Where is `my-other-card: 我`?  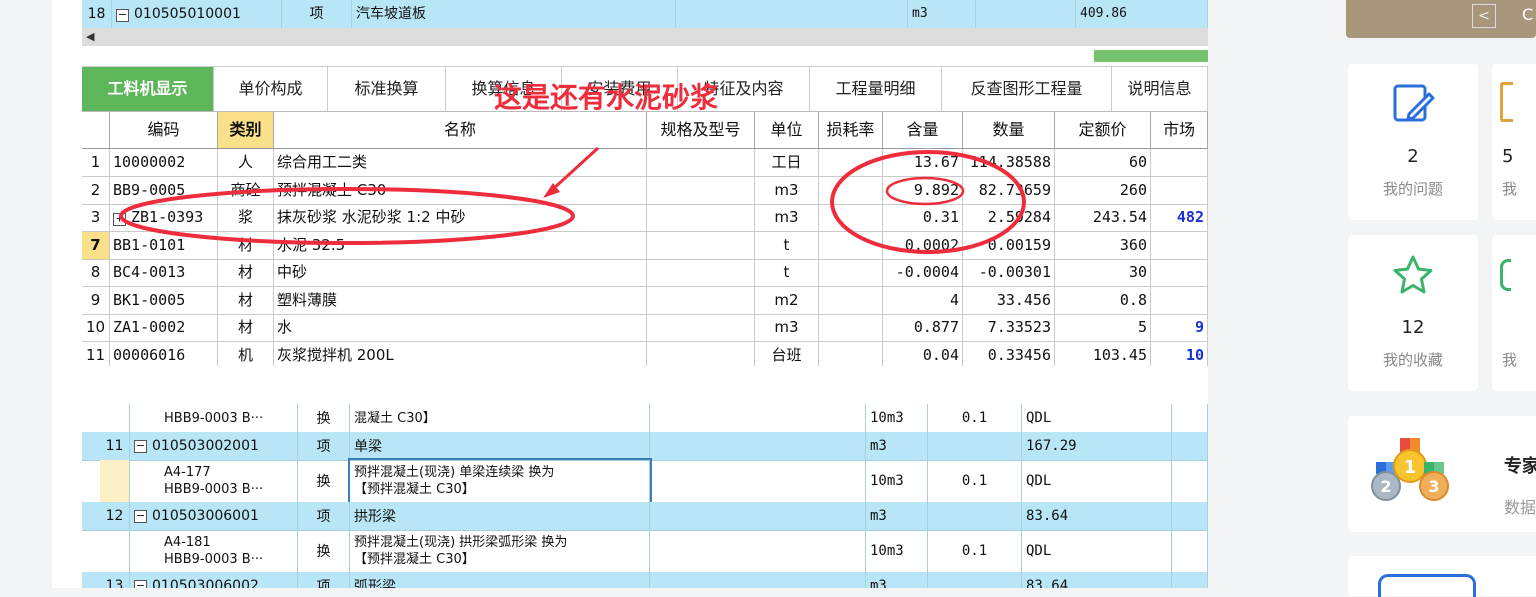 my-other-card: 我 is located at coordinates (1514, 313).